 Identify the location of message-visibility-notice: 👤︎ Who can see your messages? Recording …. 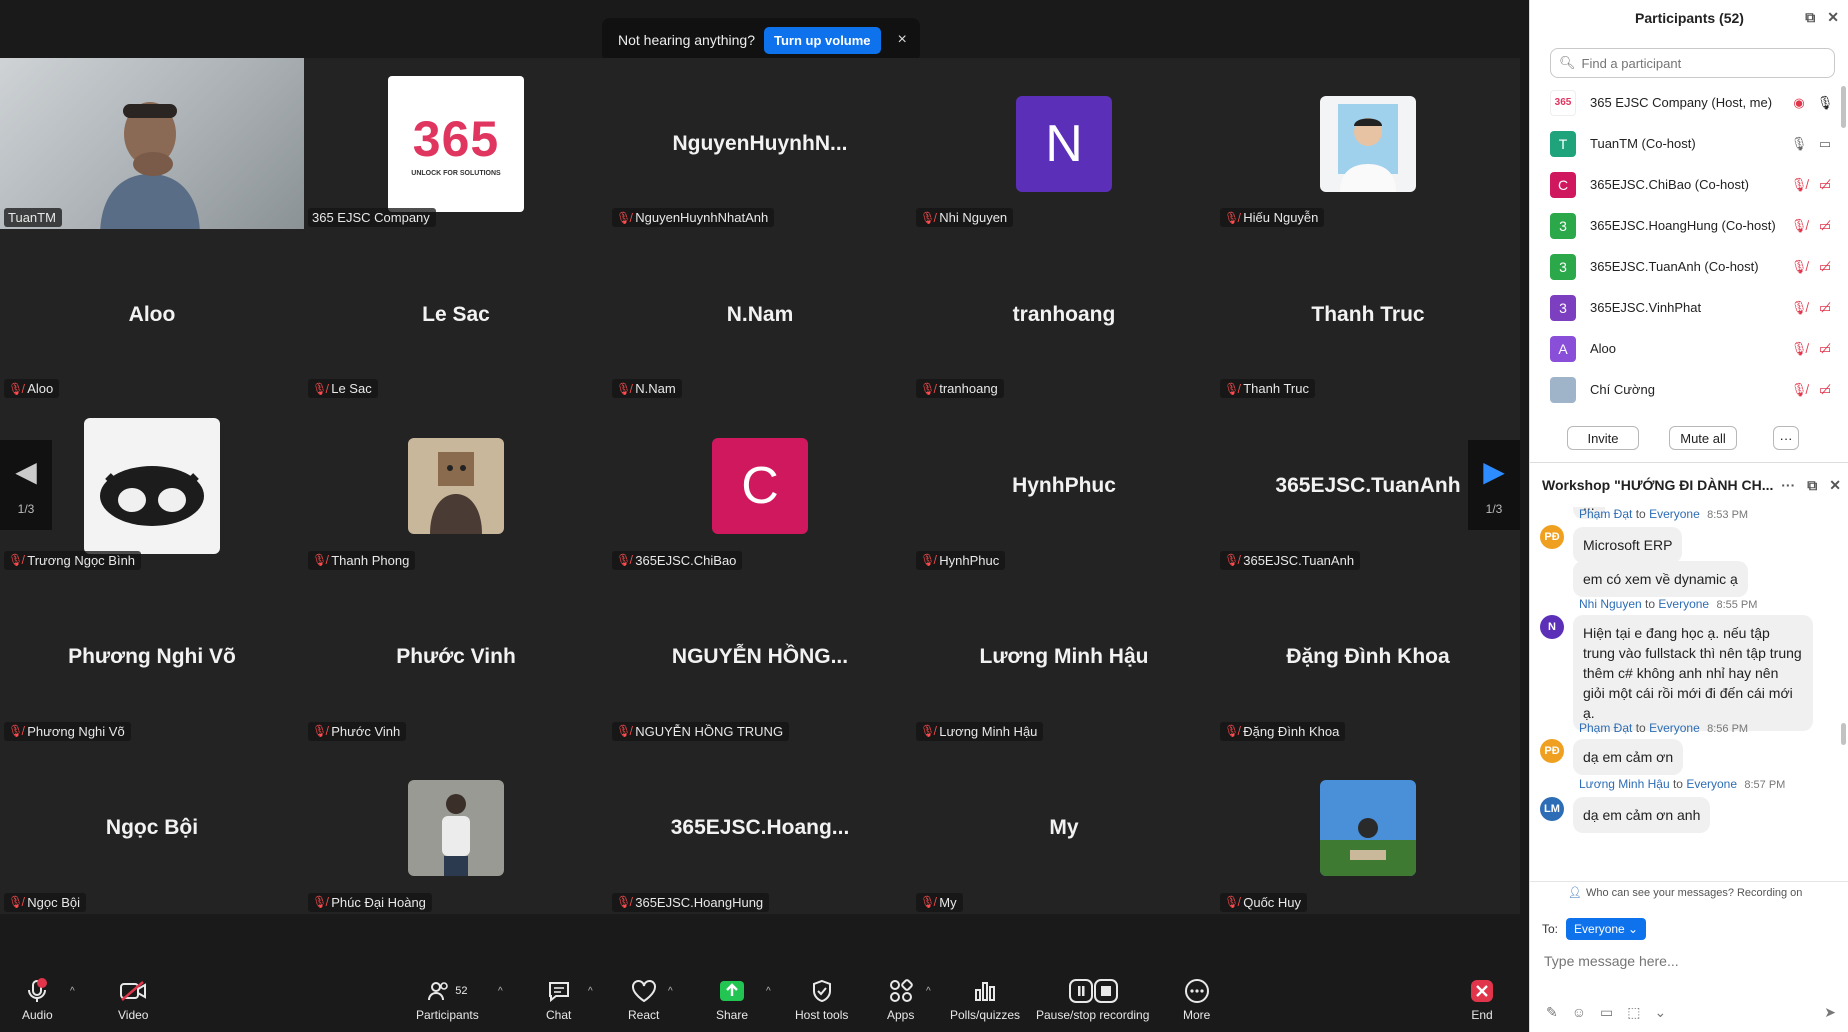
(1689, 892).